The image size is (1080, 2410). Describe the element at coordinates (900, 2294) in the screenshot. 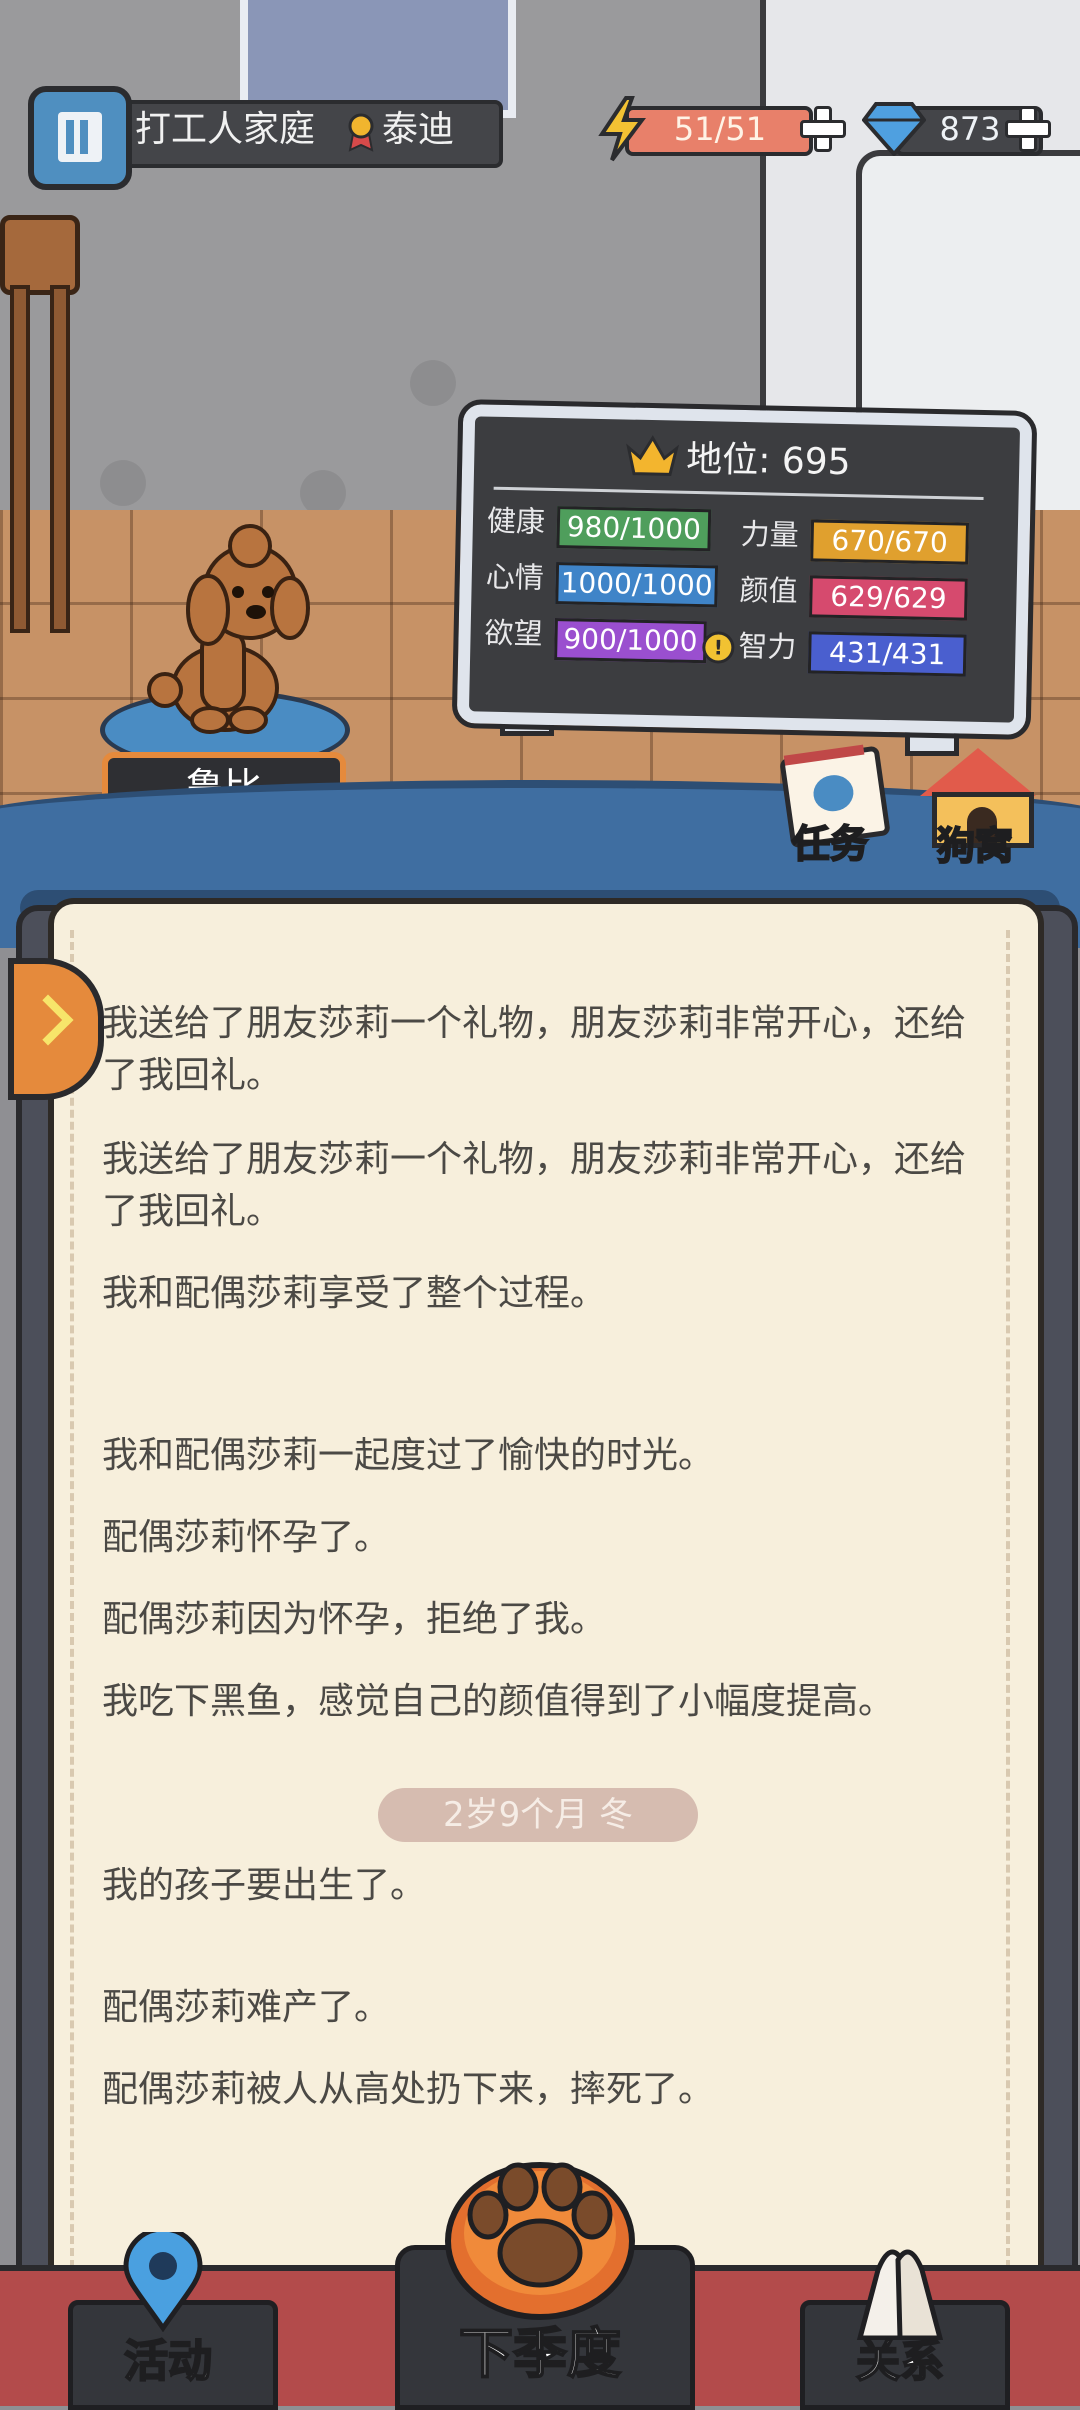

I see `holding-hands-icon` at that location.